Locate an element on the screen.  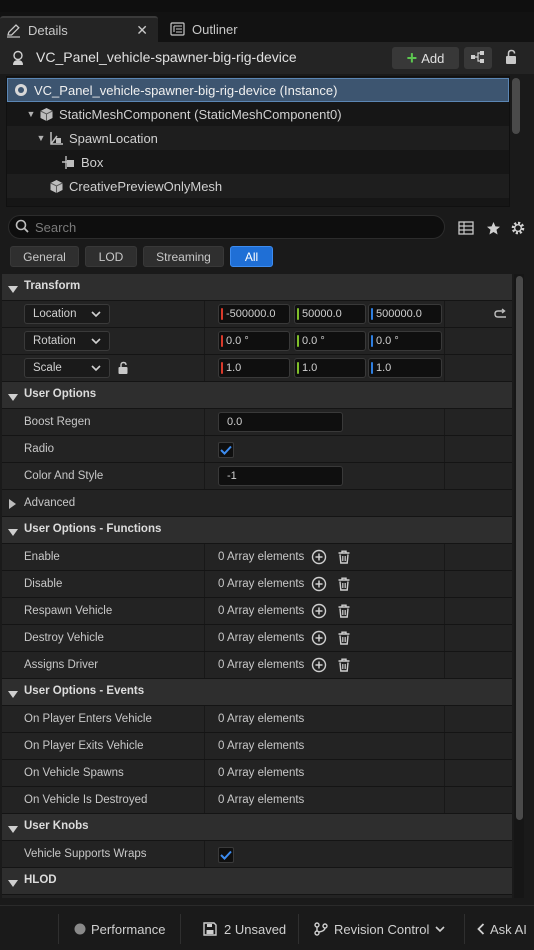
chevron-down-icon is located at coordinates (96, 369).